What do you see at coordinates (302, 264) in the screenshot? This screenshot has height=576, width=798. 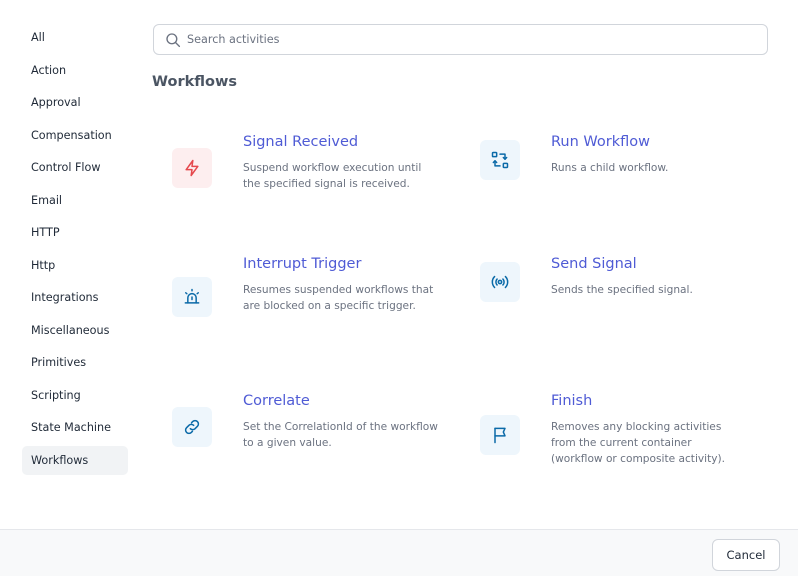 I see `activity-title: Interrupt Trigger` at bounding box center [302, 264].